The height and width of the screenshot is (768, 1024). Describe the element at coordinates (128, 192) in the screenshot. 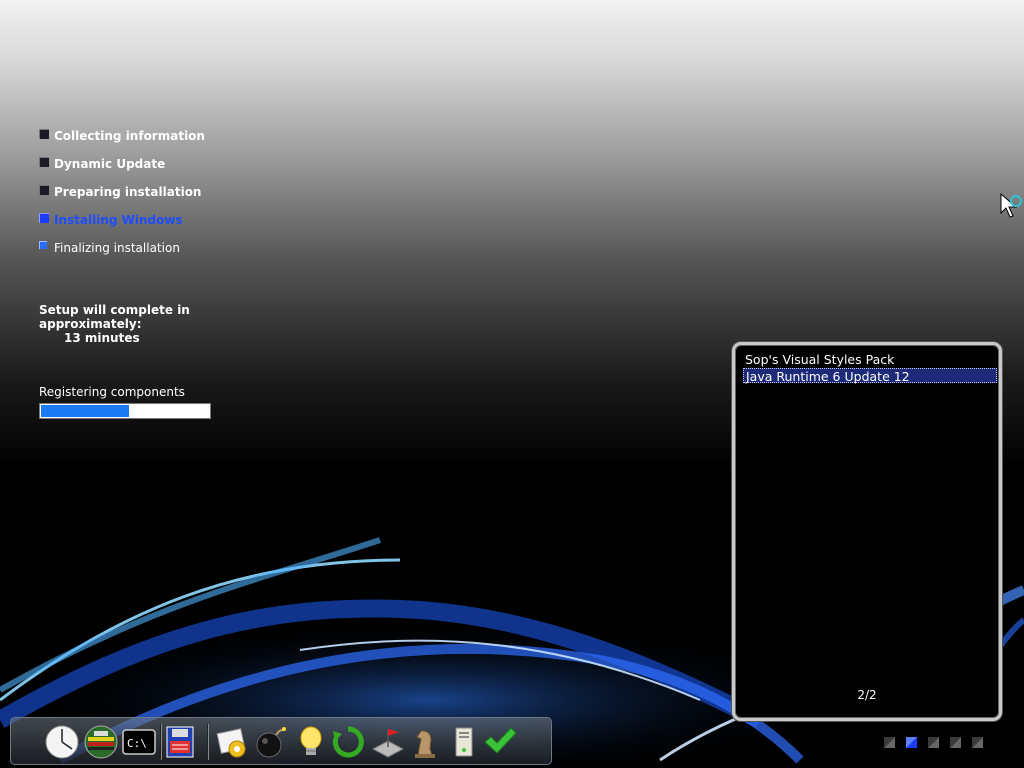

I see `step-label: Preparing installation` at that location.